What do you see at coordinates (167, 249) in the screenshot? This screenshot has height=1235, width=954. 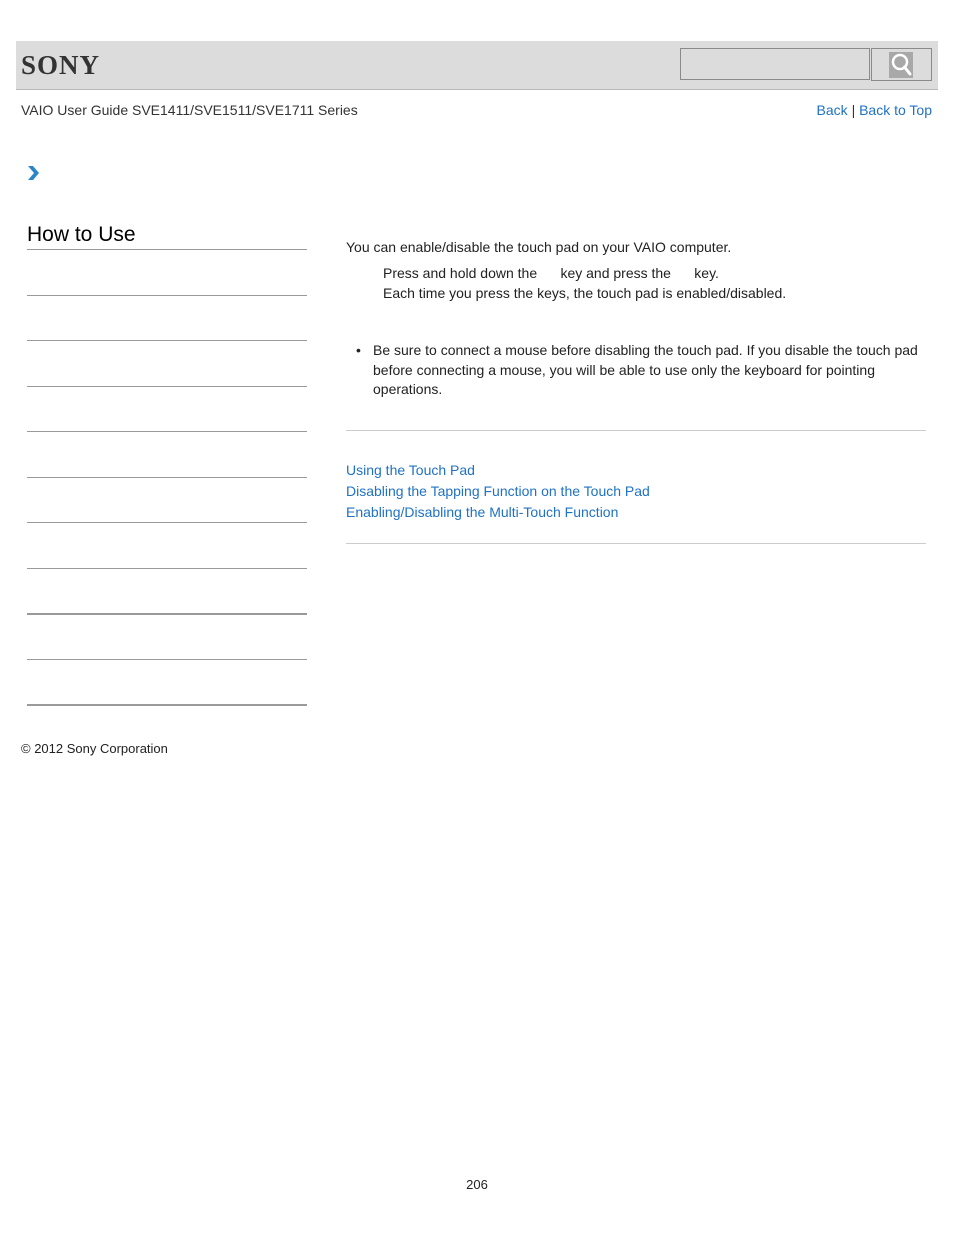 I see `sidebar-divider` at bounding box center [167, 249].